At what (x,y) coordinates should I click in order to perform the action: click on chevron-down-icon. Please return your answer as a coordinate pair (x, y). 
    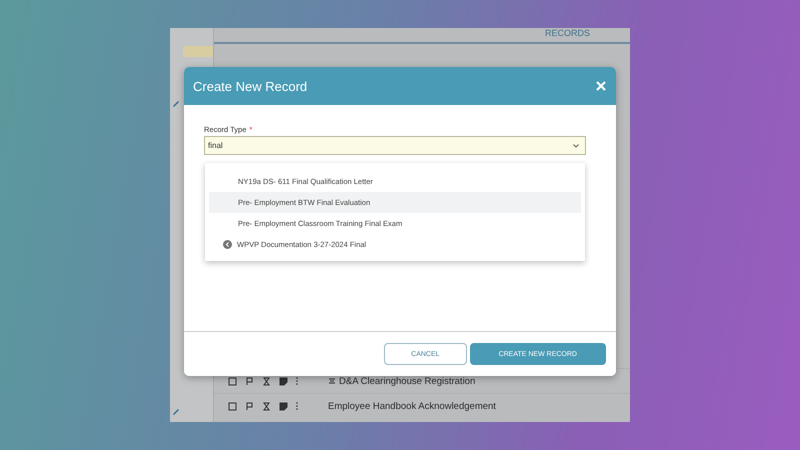
    Looking at the image, I should click on (576, 146).